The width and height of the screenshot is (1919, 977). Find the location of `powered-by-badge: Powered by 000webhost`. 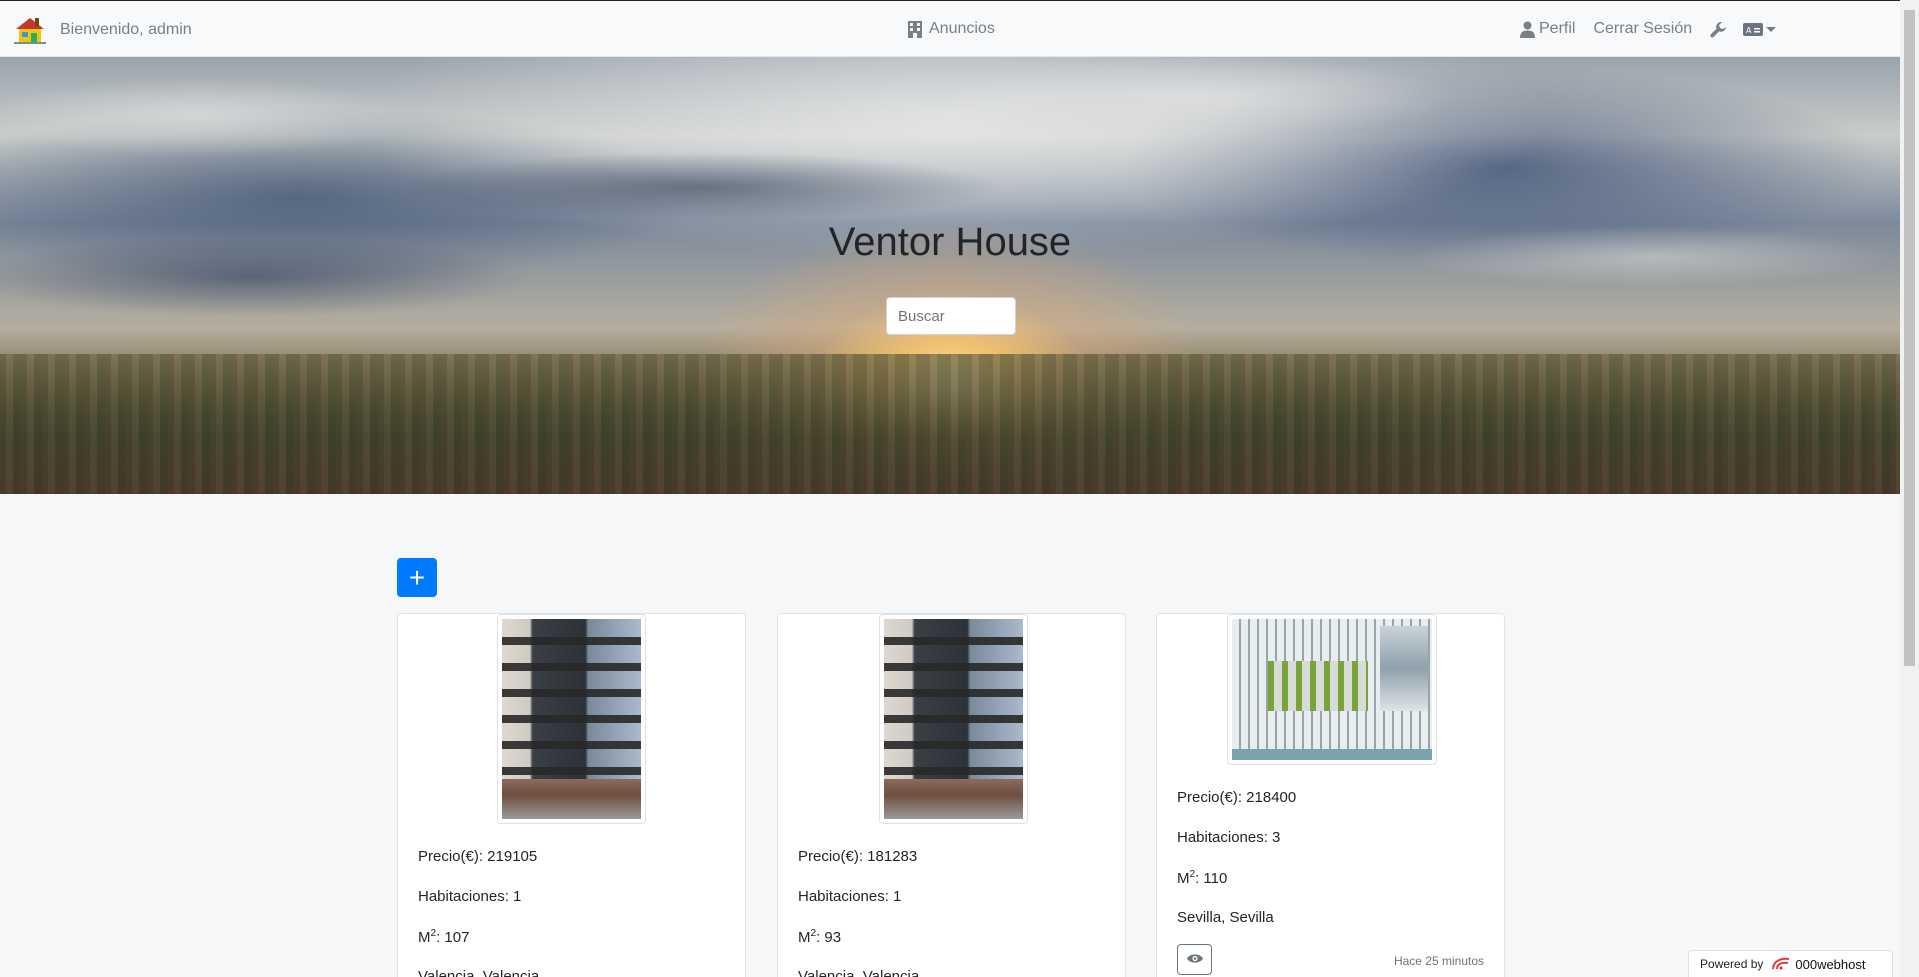

powered-by-badge: Powered by 000webhost is located at coordinates (1790, 963).